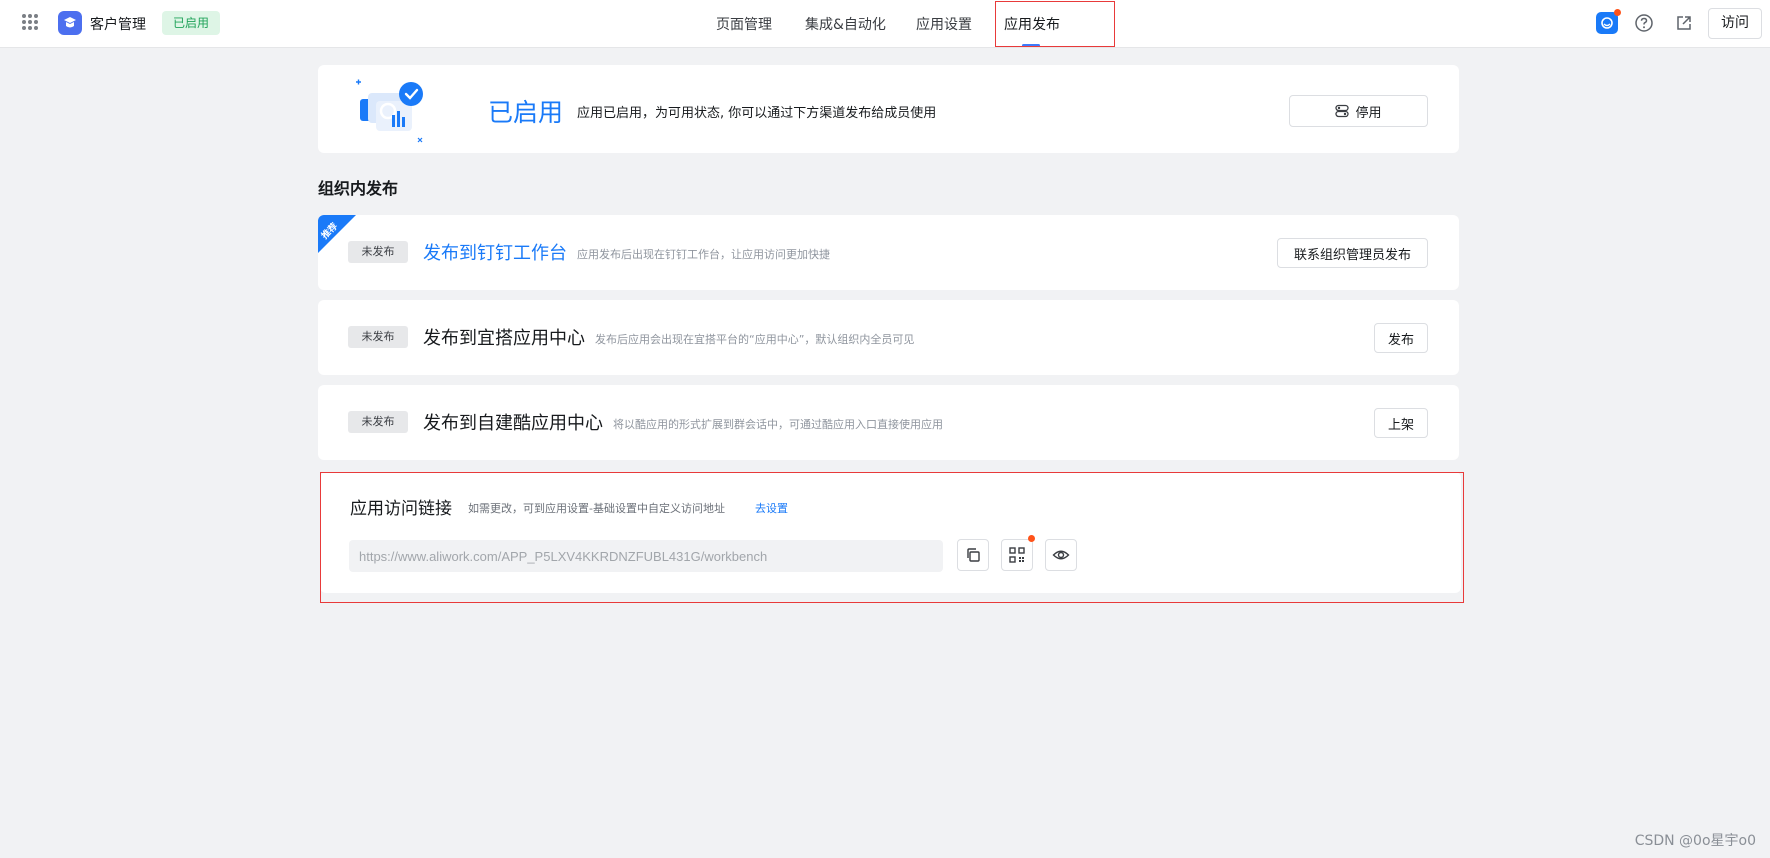 The height and width of the screenshot is (858, 1770). Describe the element at coordinates (1401, 338) in the screenshot. I see `publish-button: 发布` at that location.